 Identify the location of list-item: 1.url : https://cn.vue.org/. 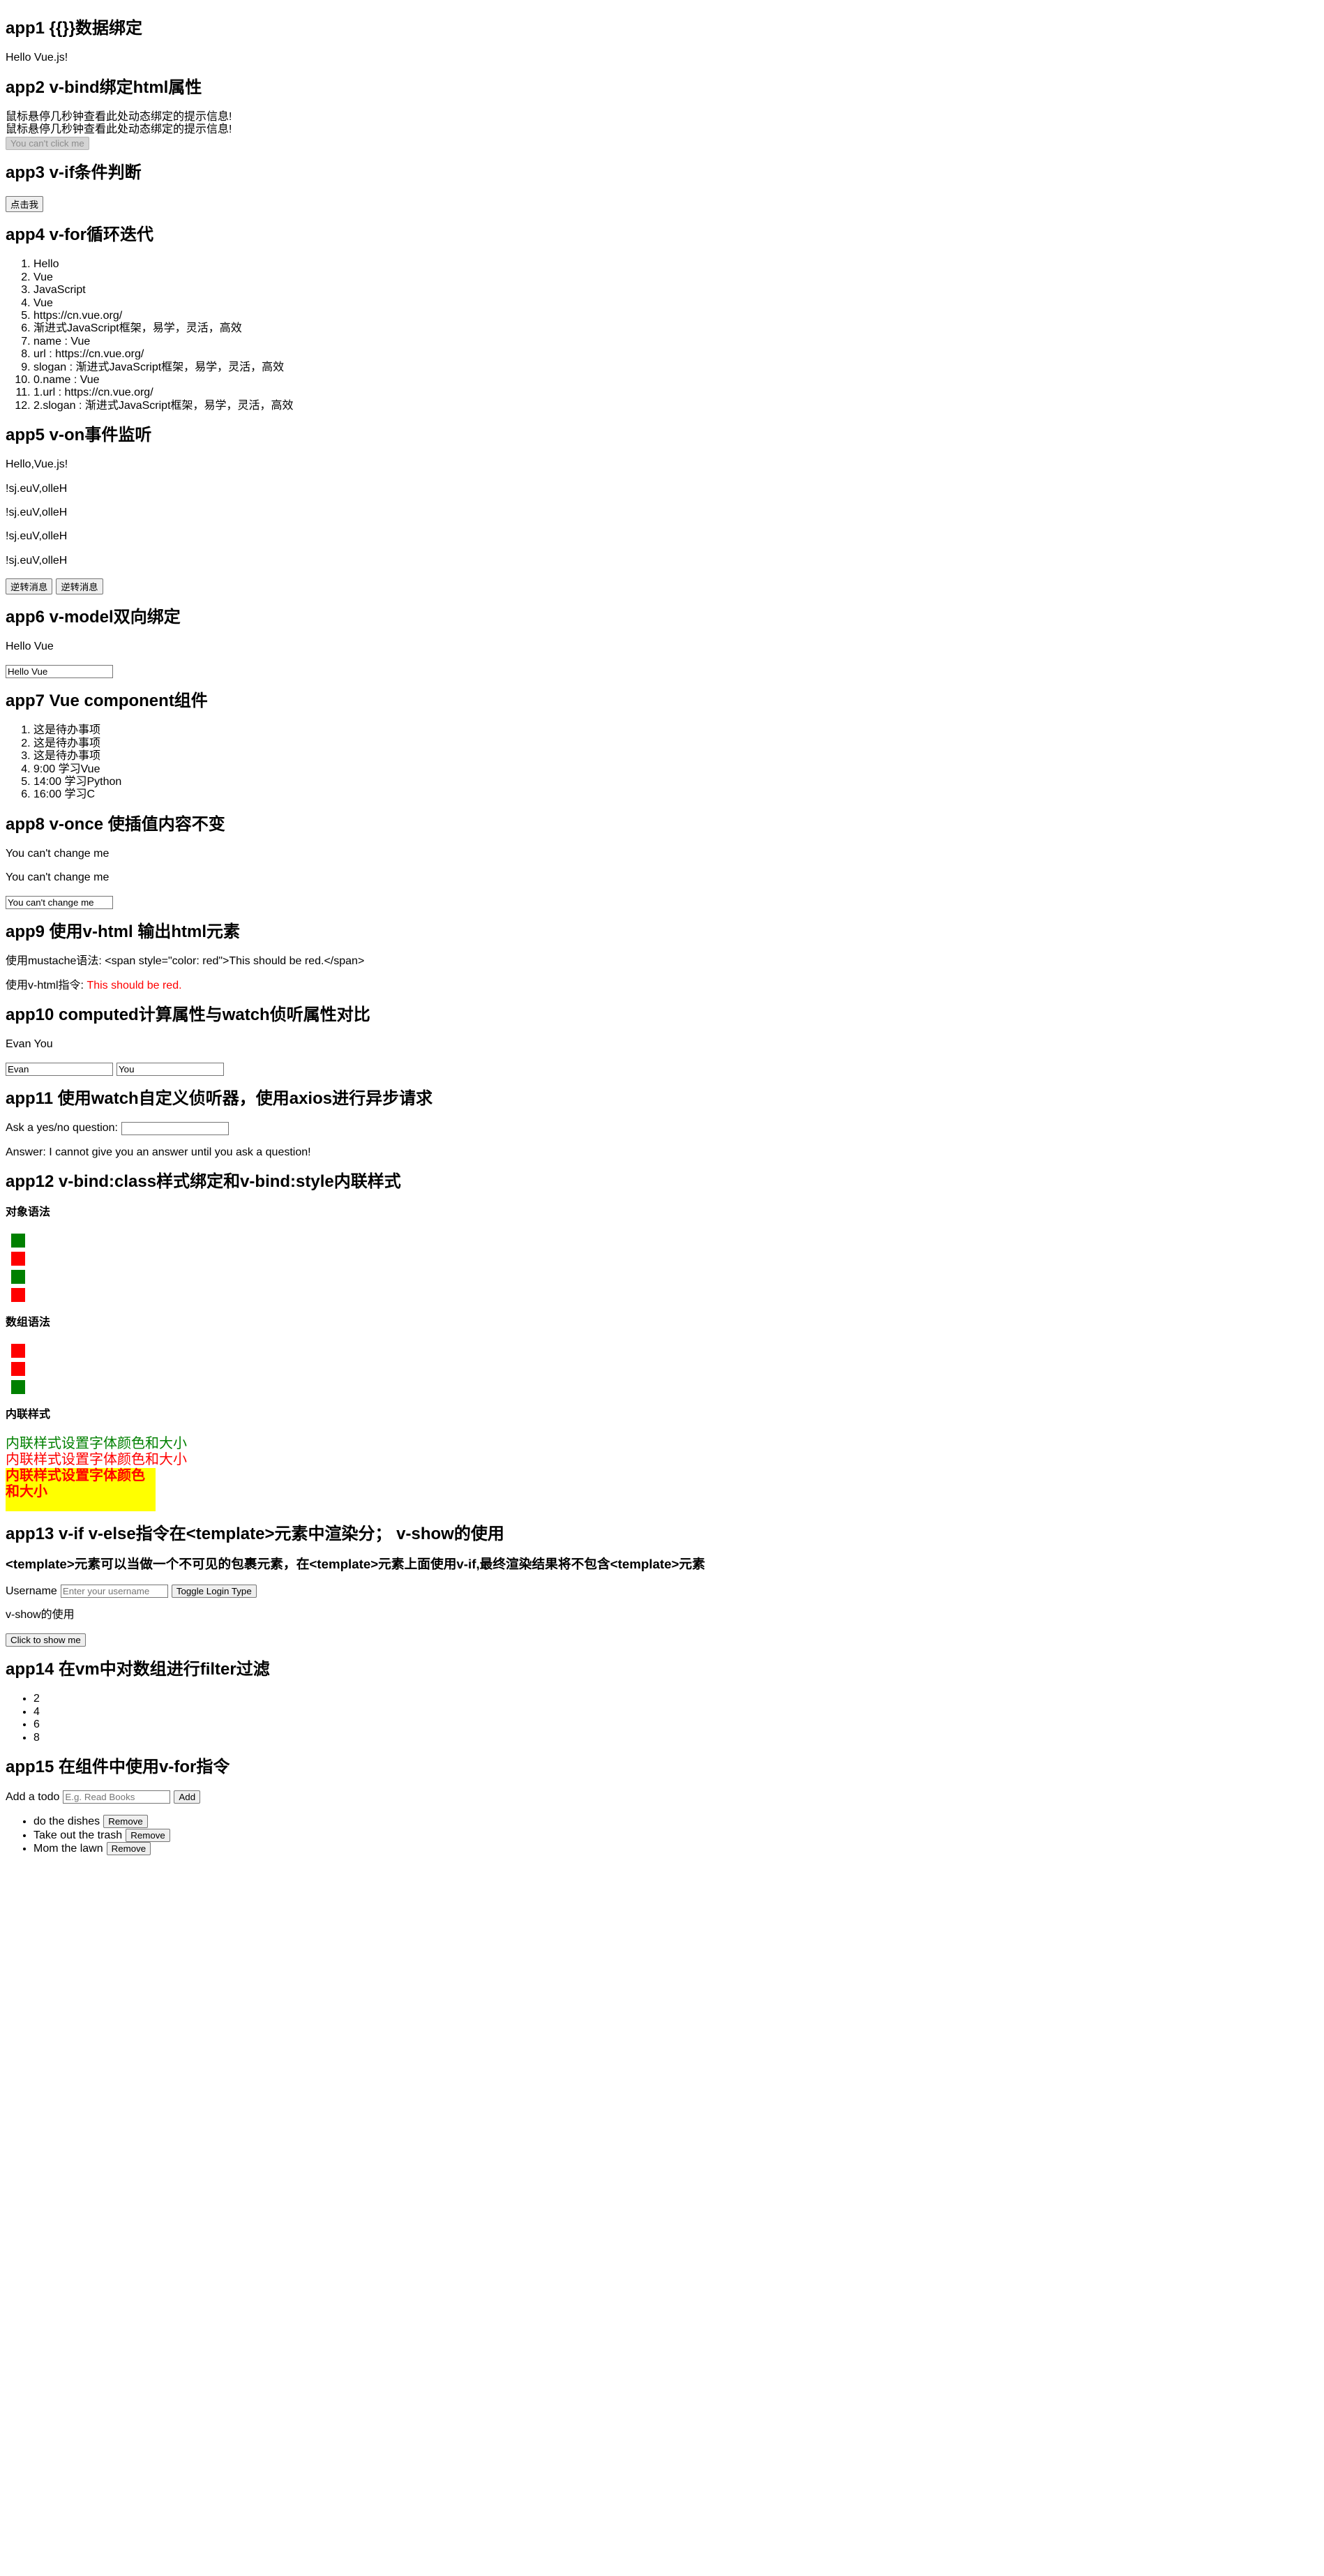
(676, 393).